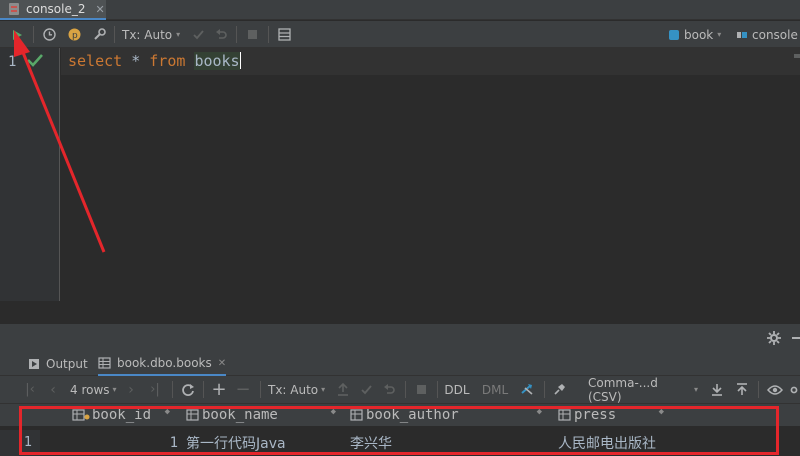  I want to click on page-size-dropdown: 4 rows ▾, so click(98, 389).